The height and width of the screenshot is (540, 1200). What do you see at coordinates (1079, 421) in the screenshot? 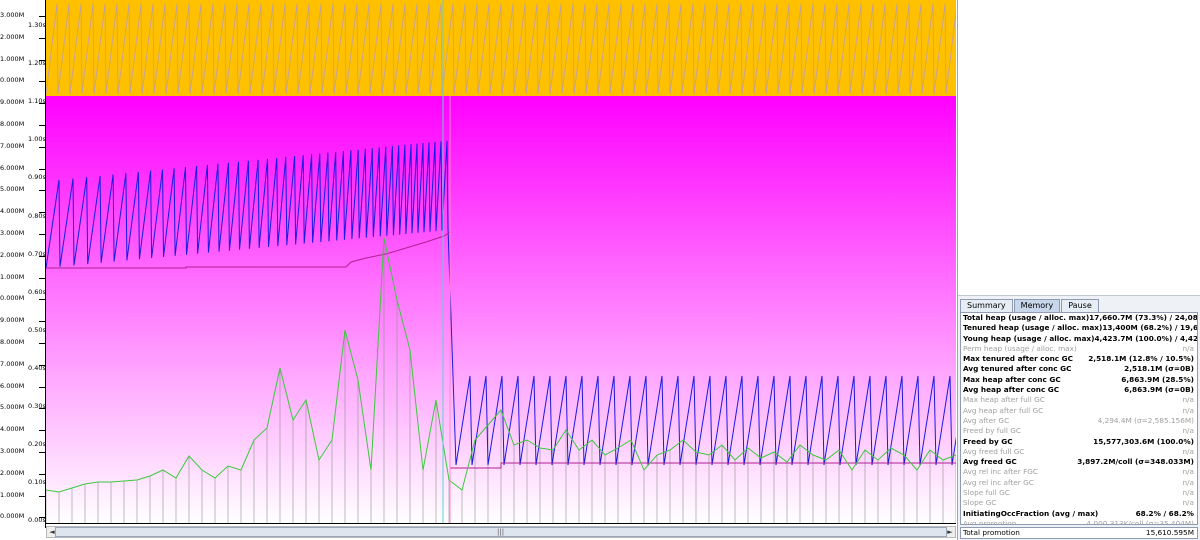
I see `stat-row: Avg after GC 4,294.4M (σ=2,585.156M)` at bounding box center [1079, 421].